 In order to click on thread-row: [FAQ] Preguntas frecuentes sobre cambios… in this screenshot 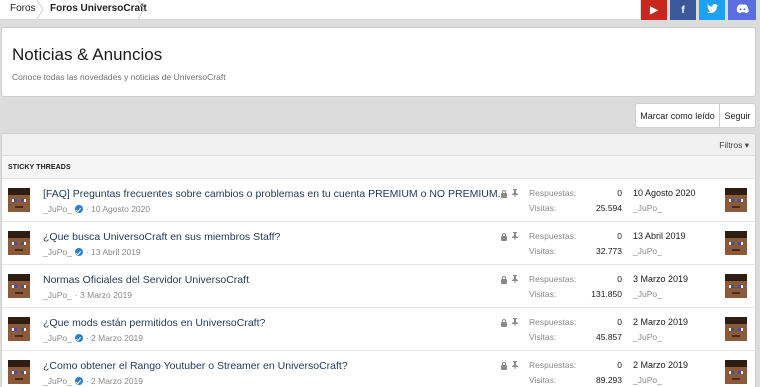, I will do `click(378, 200)`.